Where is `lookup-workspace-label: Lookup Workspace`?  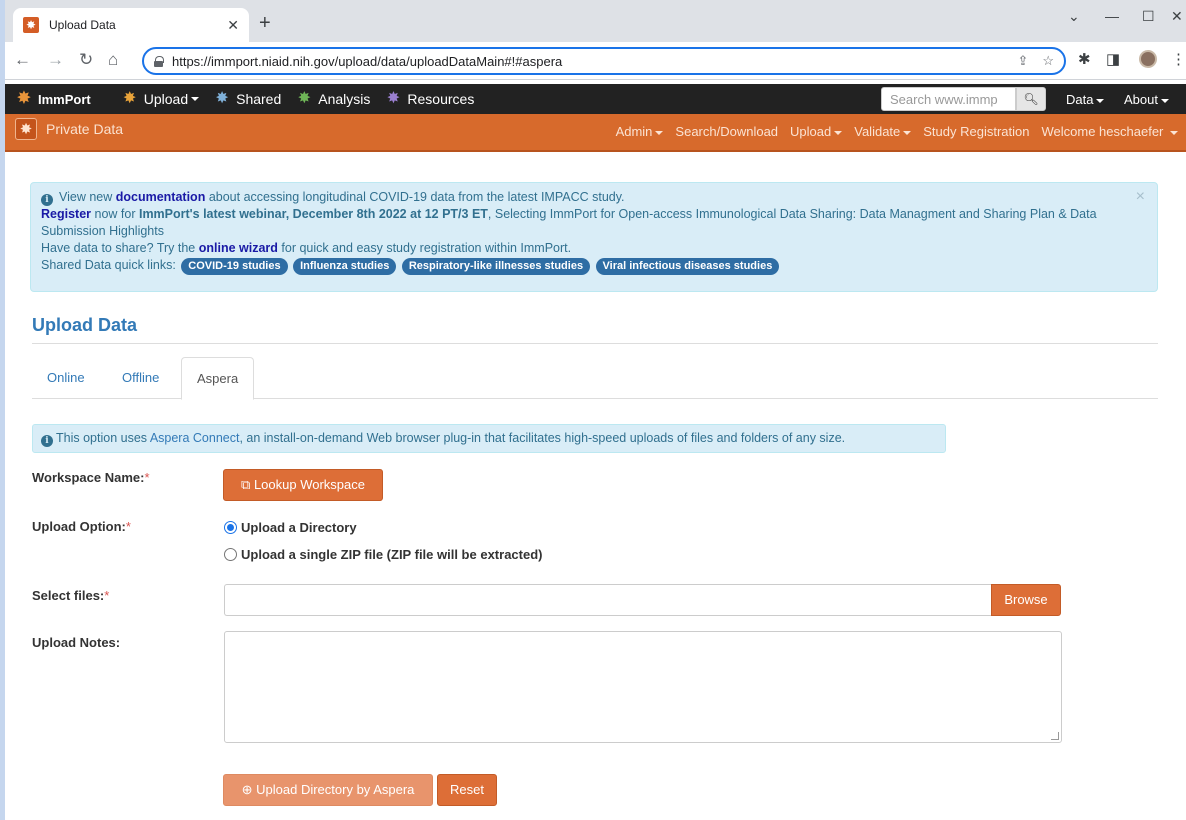 lookup-workspace-label: Lookup Workspace is located at coordinates (309, 484).